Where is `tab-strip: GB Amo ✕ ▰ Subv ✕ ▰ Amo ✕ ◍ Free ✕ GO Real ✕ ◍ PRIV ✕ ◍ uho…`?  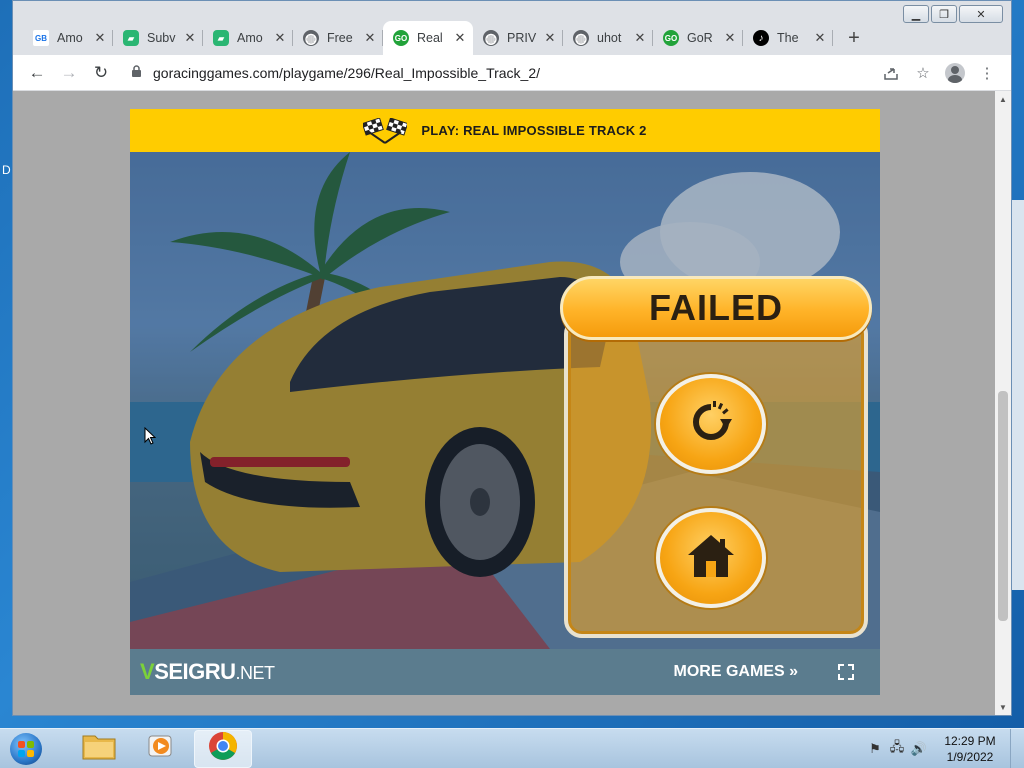
tab-strip: GB Amo ✕ ▰ Subv ✕ ▰ Amo ✕ ◍ Free ✕ GO Real ✕ ◍ PRIV ✕ ◍ uho… is located at coordinates (512, 37).